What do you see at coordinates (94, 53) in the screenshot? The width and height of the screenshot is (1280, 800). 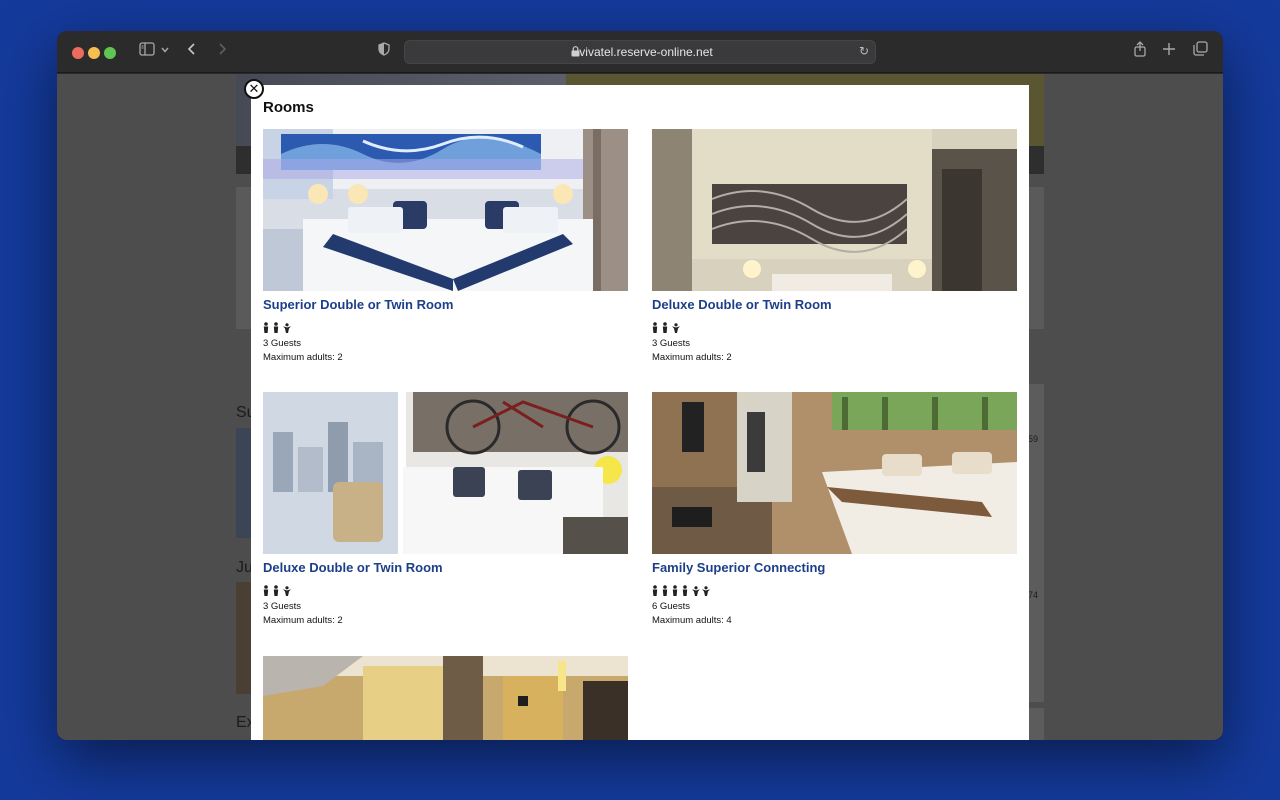 I see `minimize-window-button` at bounding box center [94, 53].